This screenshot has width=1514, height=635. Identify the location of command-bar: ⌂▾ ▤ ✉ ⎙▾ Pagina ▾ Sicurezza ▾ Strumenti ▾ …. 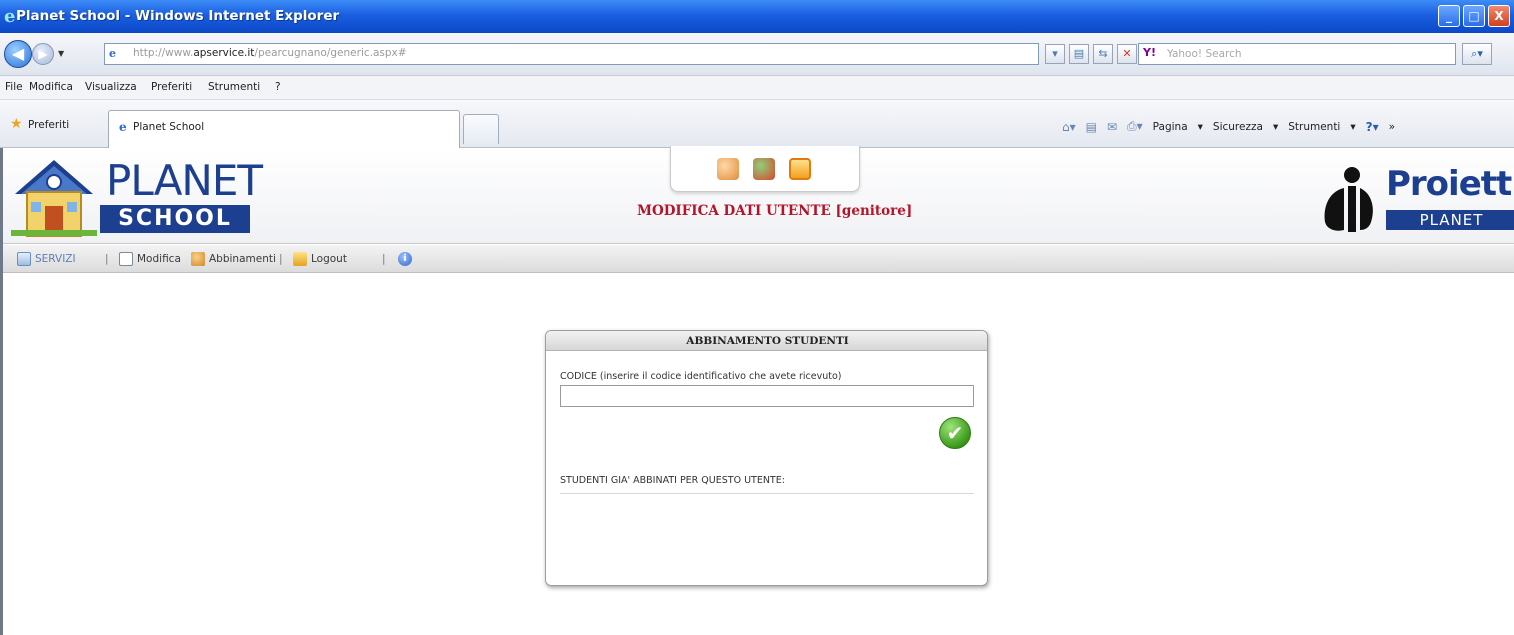
(1228, 126).